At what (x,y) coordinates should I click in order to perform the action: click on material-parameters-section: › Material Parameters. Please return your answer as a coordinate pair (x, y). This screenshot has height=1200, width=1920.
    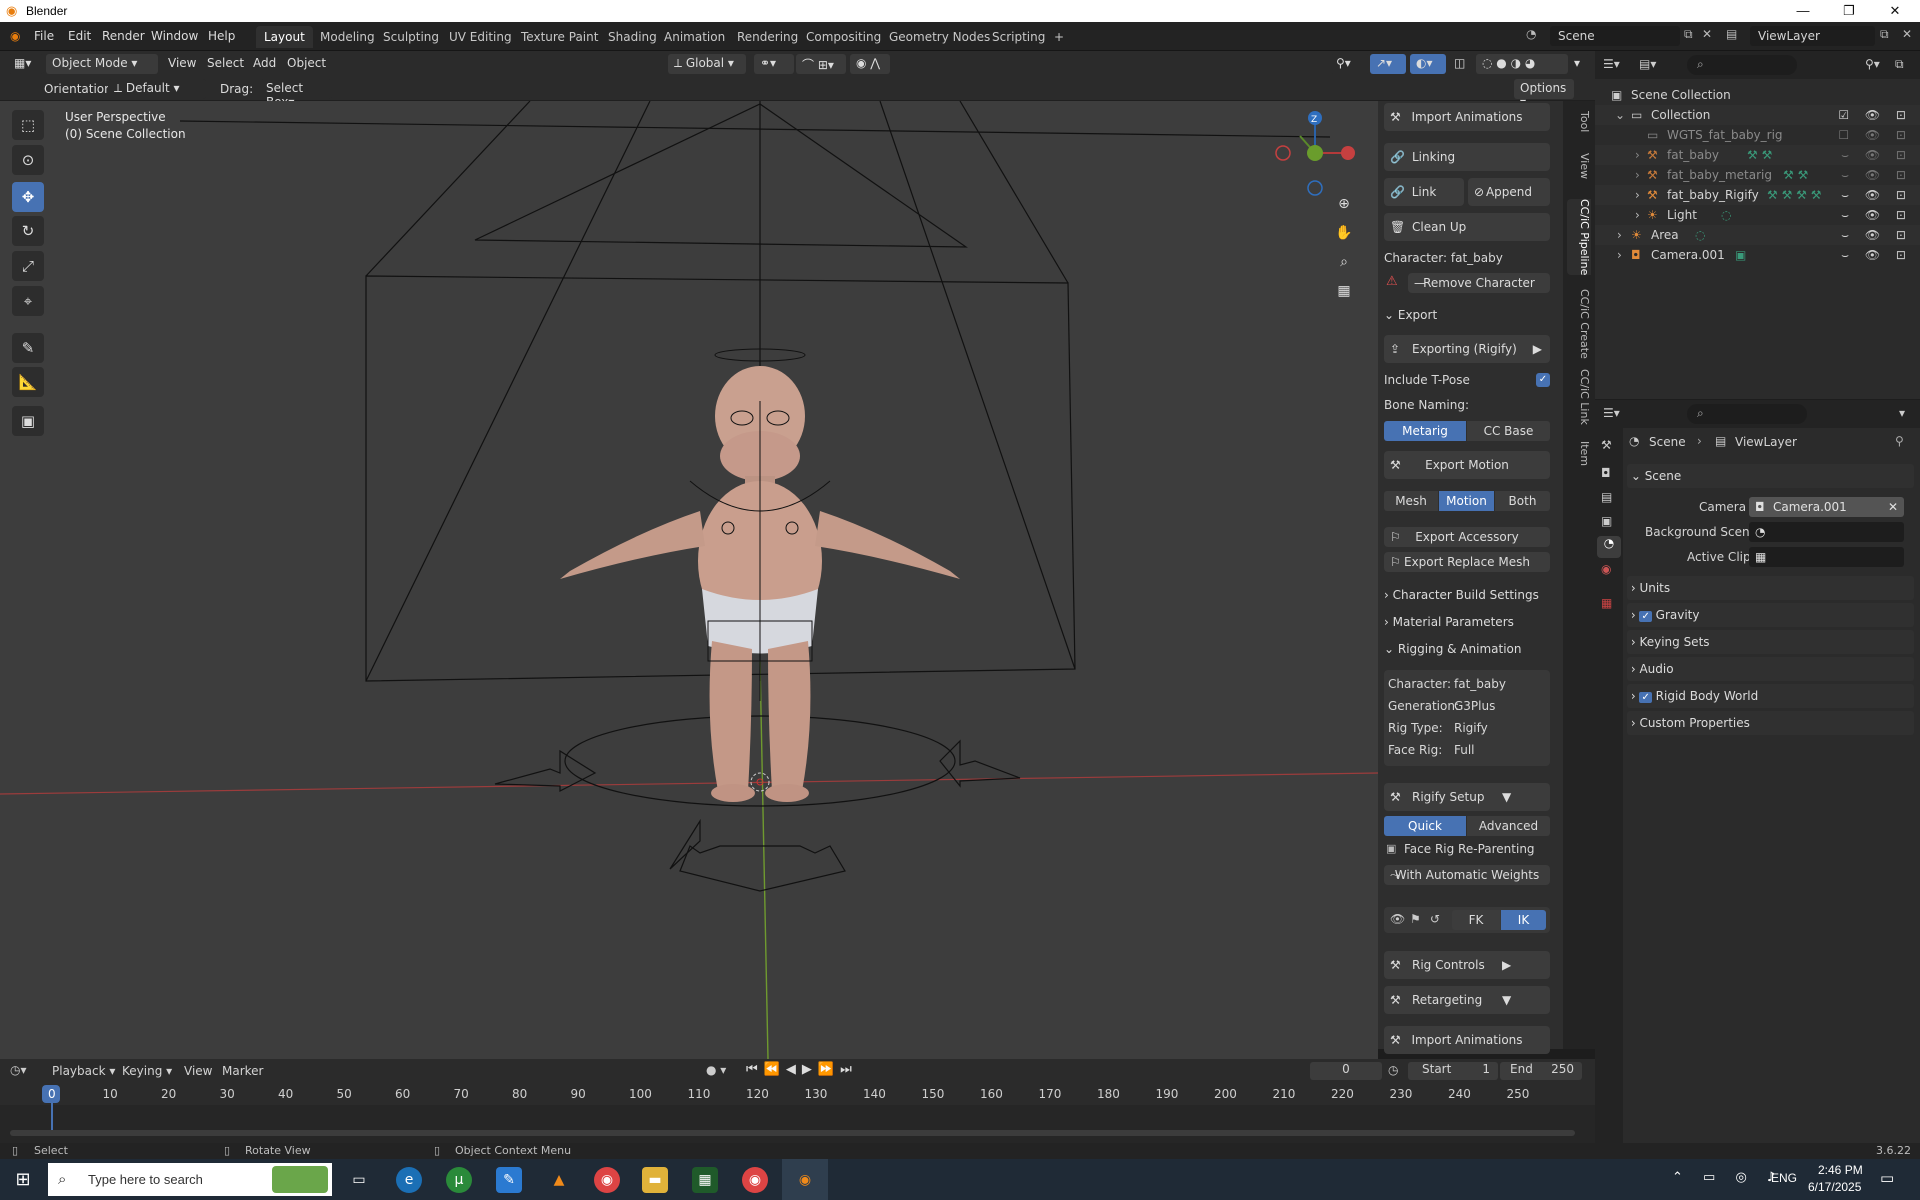
    Looking at the image, I should click on (1469, 622).